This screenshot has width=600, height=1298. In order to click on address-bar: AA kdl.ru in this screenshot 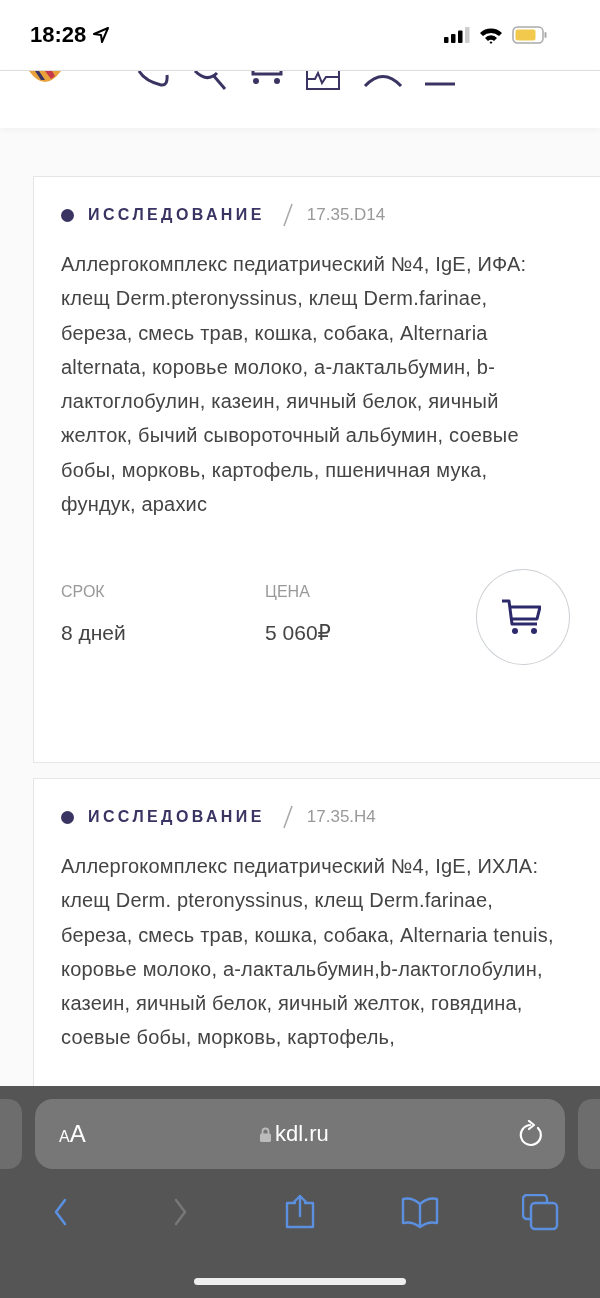, I will do `click(300, 1134)`.